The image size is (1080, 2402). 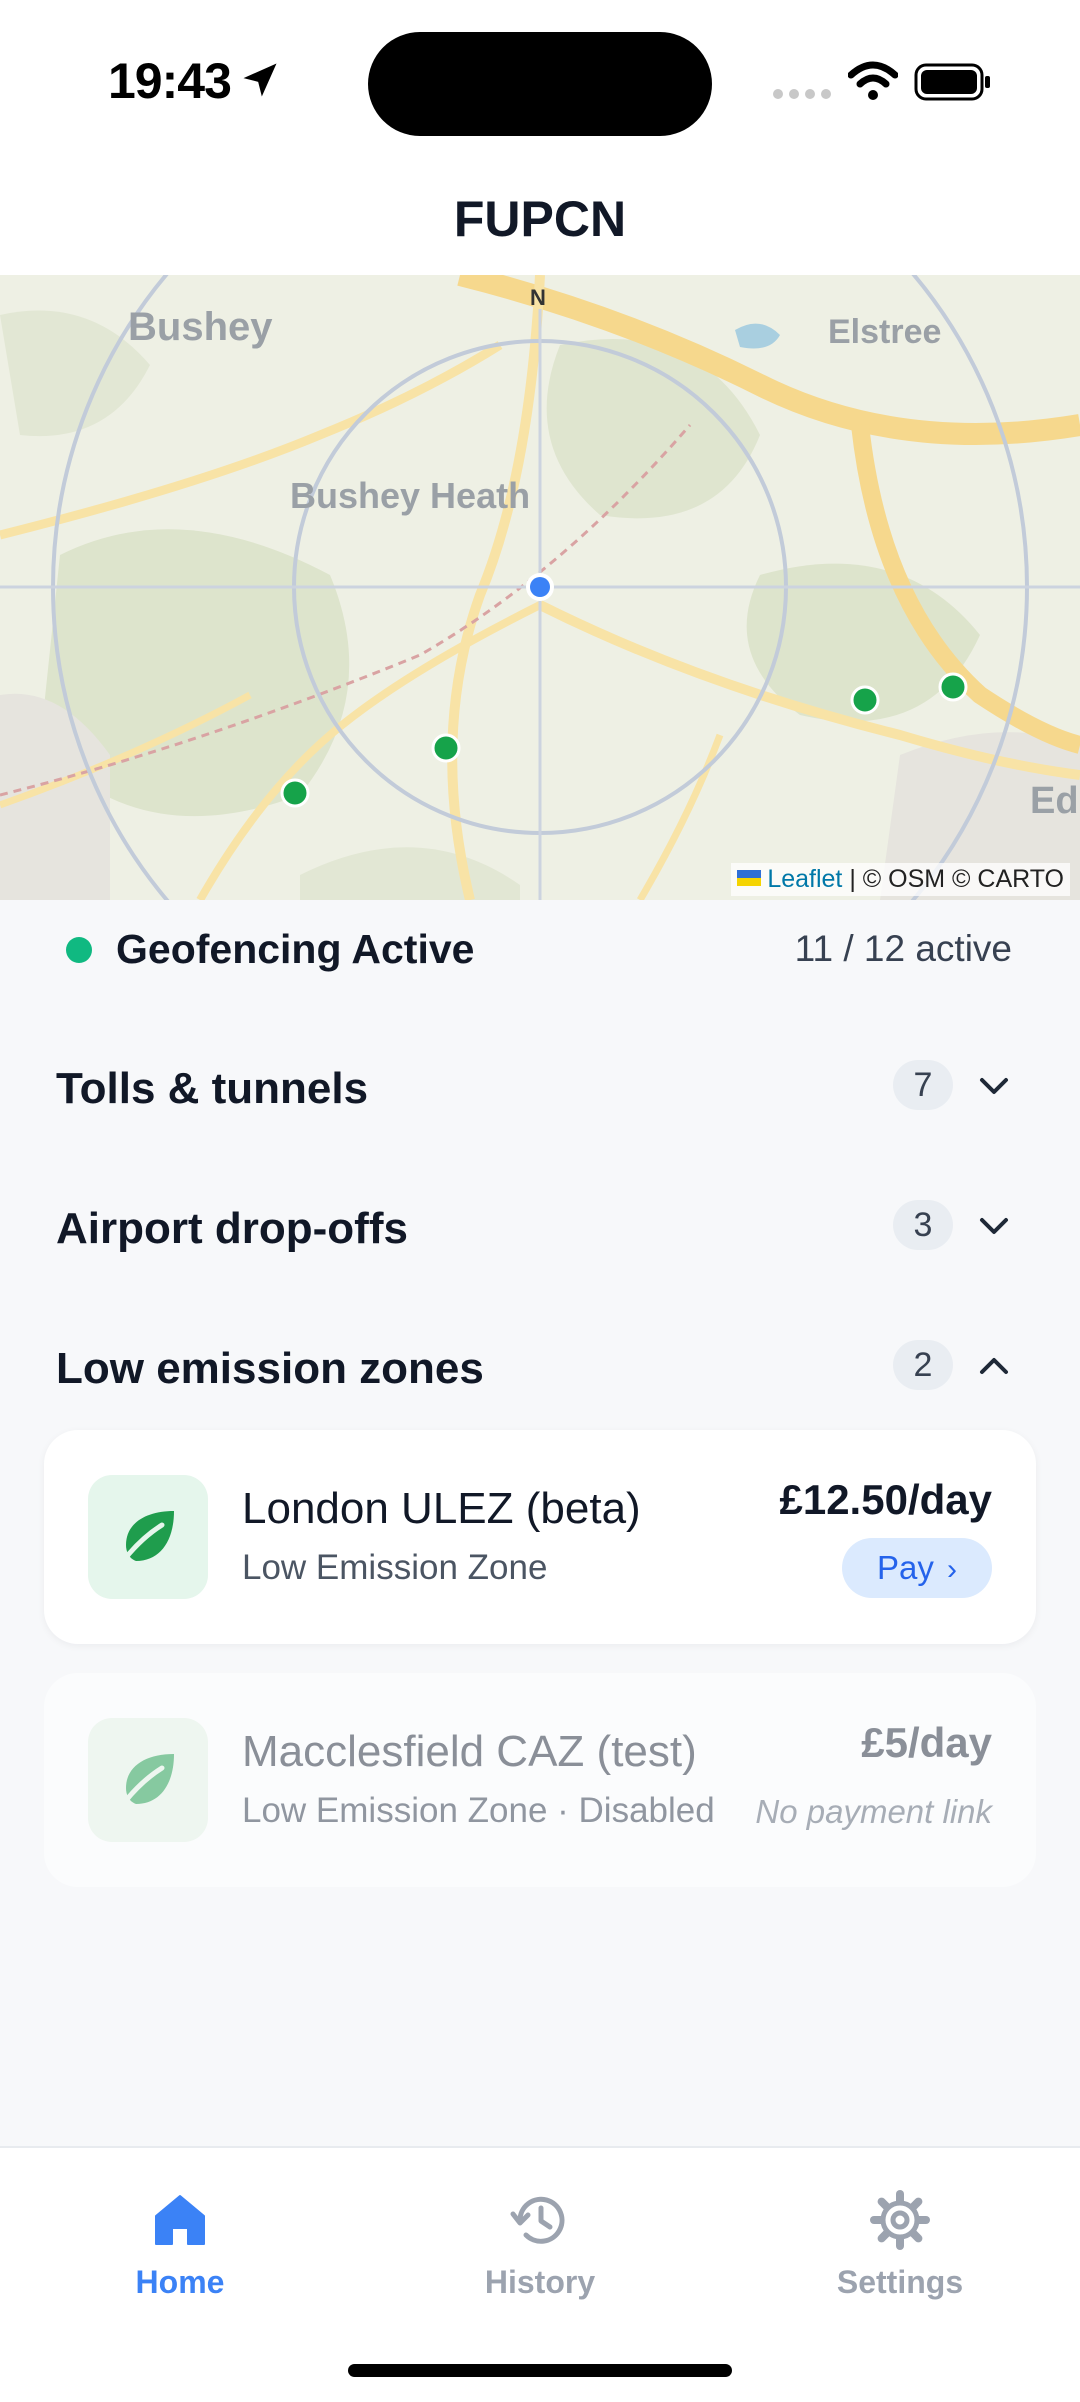 I want to click on zone-price: £5/day, so click(x=926, y=1742).